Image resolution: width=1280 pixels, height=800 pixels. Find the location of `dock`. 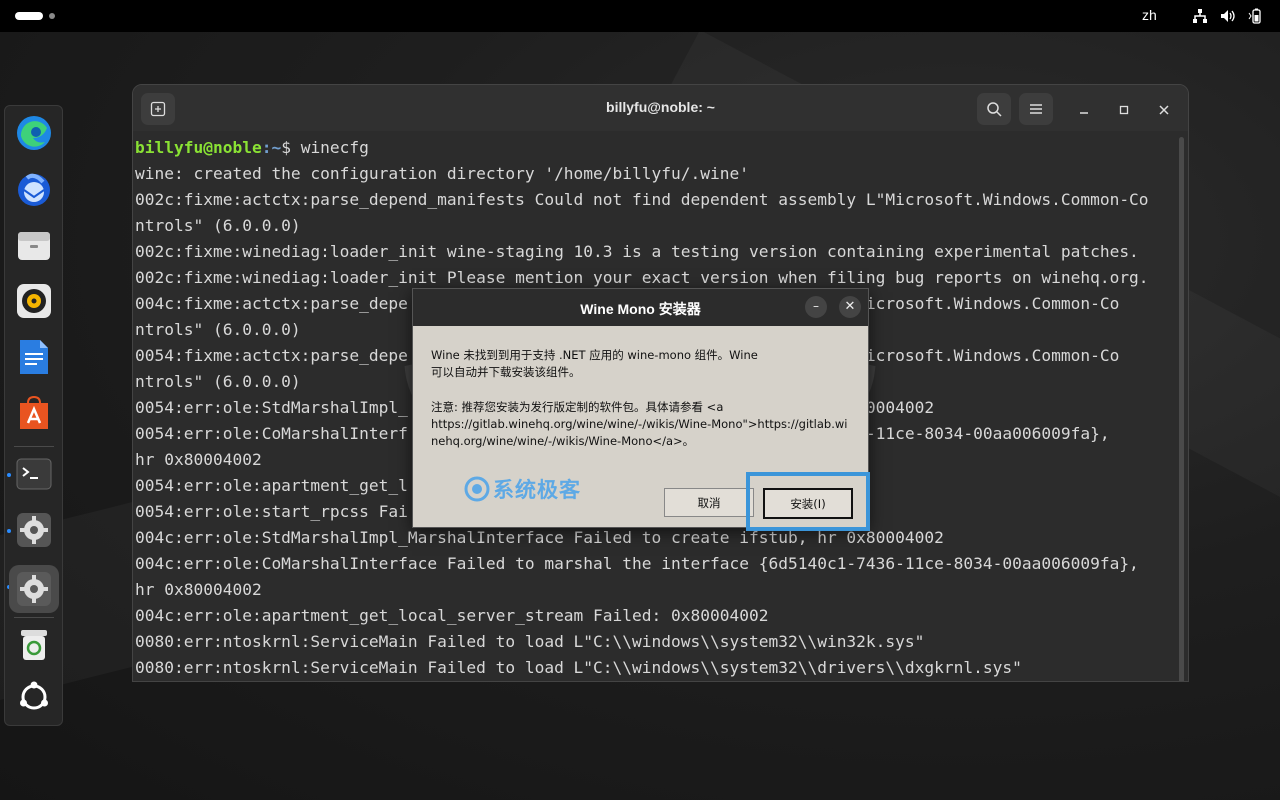

dock is located at coordinates (33, 415).